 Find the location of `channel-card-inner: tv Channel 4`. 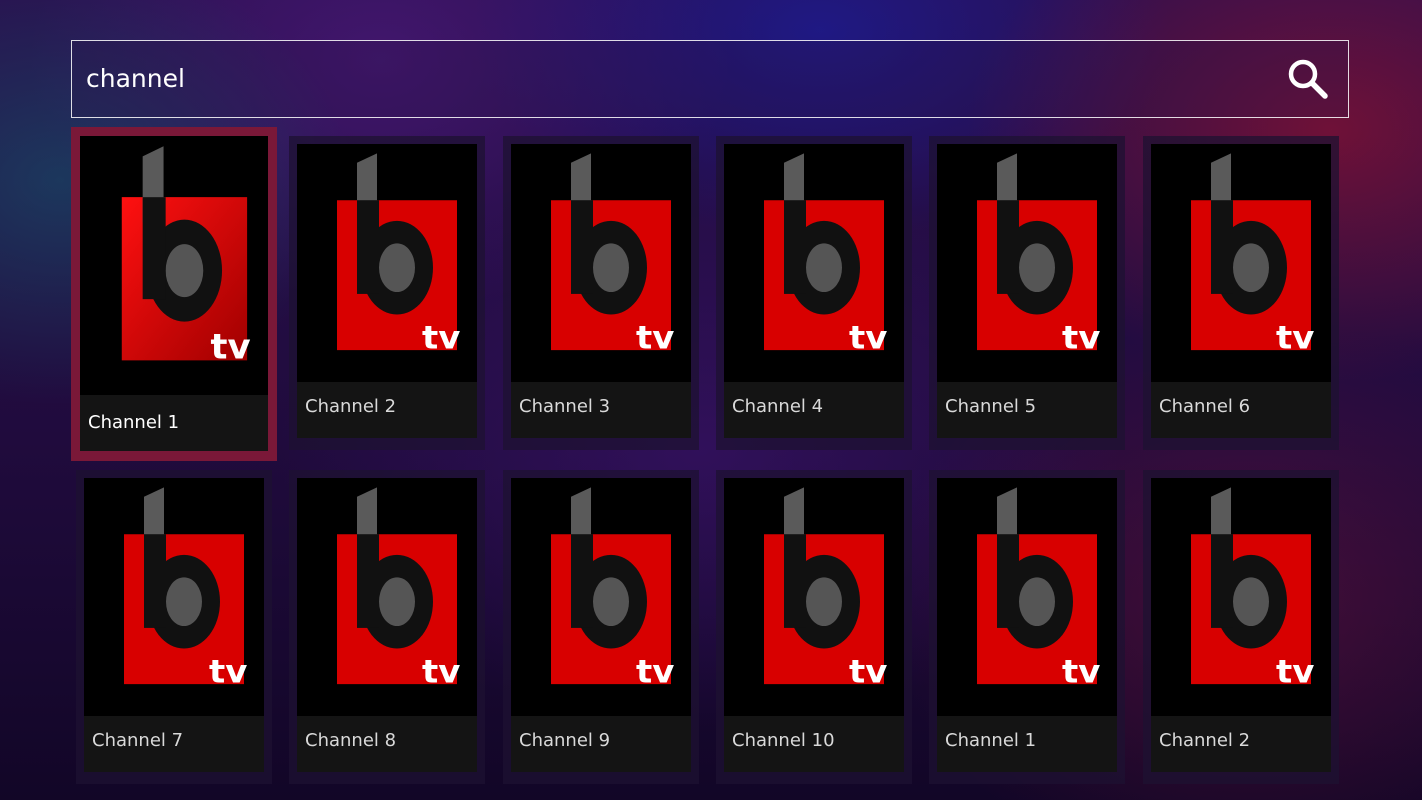

channel-card-inner: tv Channel 4 is located at coordinates (814, 291).